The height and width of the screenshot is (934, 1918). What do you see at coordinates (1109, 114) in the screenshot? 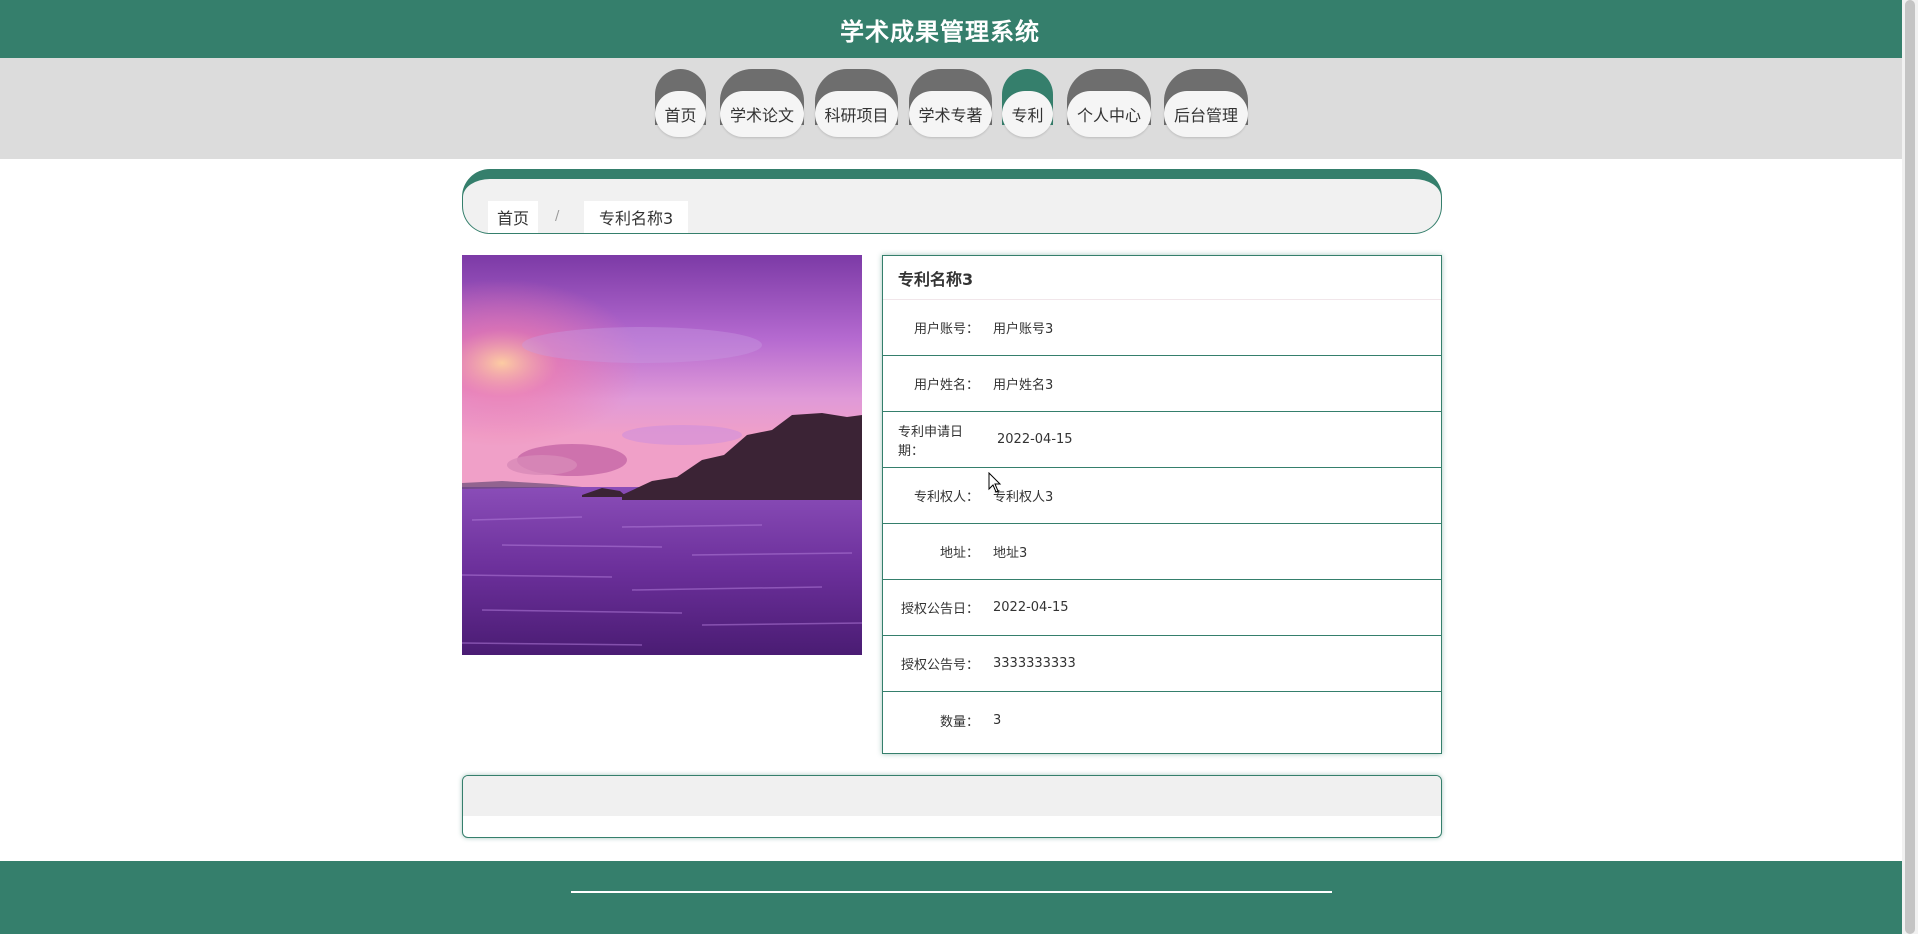
I see `nav-item-label: 个人中心` at bounding box center [1109, 114].